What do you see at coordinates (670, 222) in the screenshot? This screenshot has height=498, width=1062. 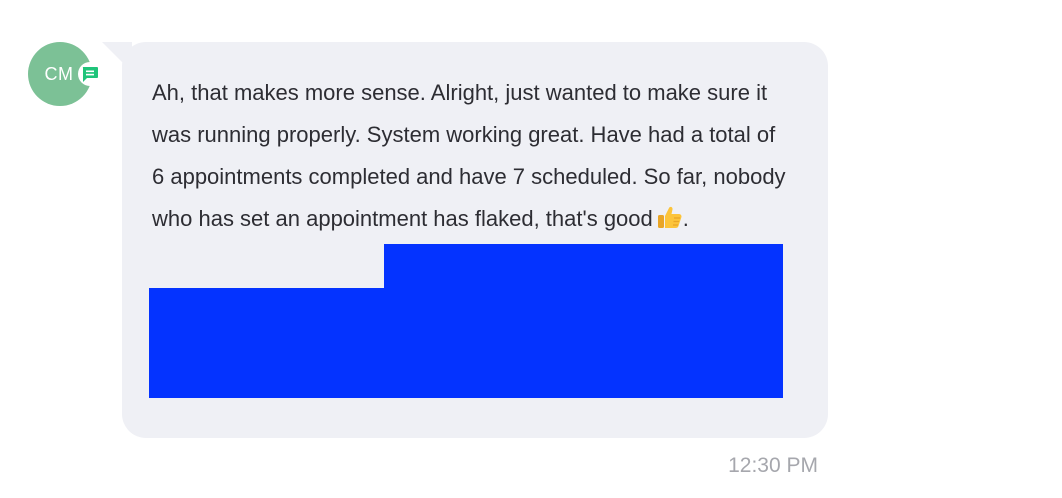 I see `thumbs-up-icon` at bounding box center [670, 222].